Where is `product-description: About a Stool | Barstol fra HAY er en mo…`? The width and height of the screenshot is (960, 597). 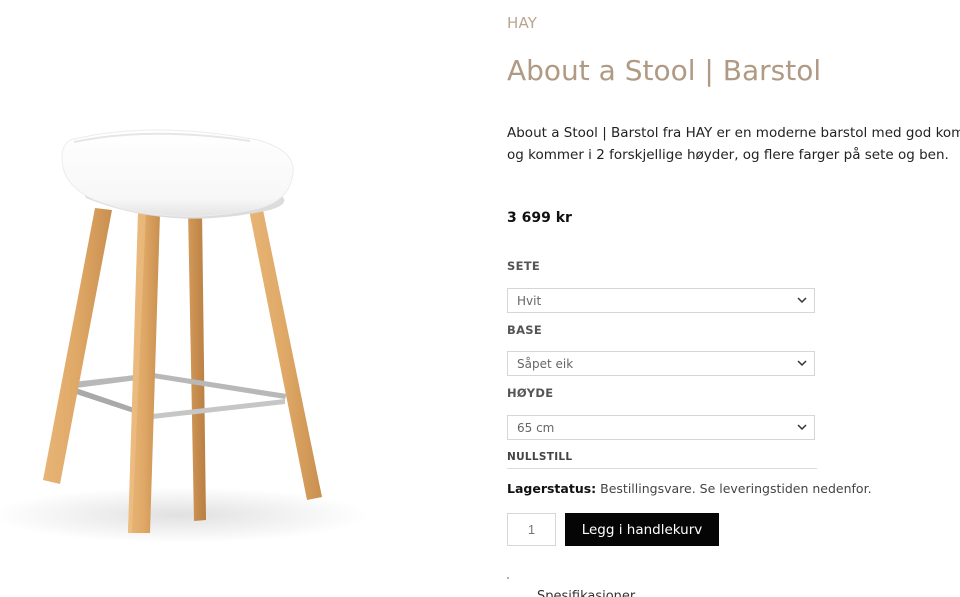
product-description: About a Stool | Barstol fra HAY er en mo… is located at coordinates (733, 144).